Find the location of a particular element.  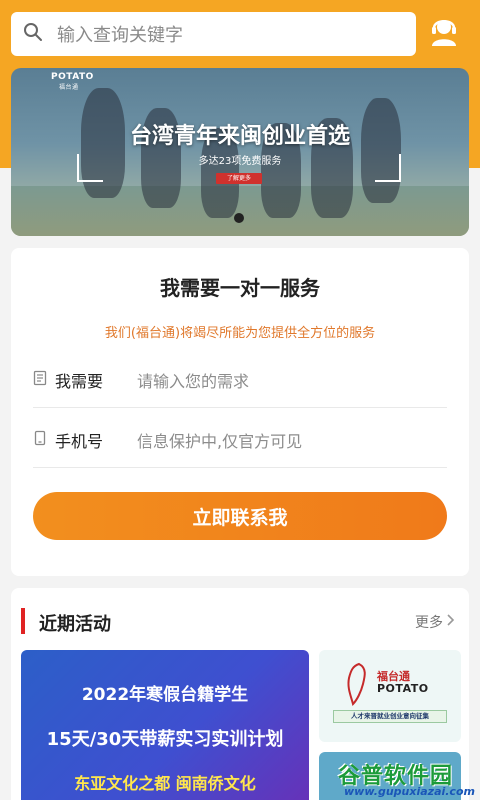

banner-more-button: 了解更多 is located at coordinates (239, 178).